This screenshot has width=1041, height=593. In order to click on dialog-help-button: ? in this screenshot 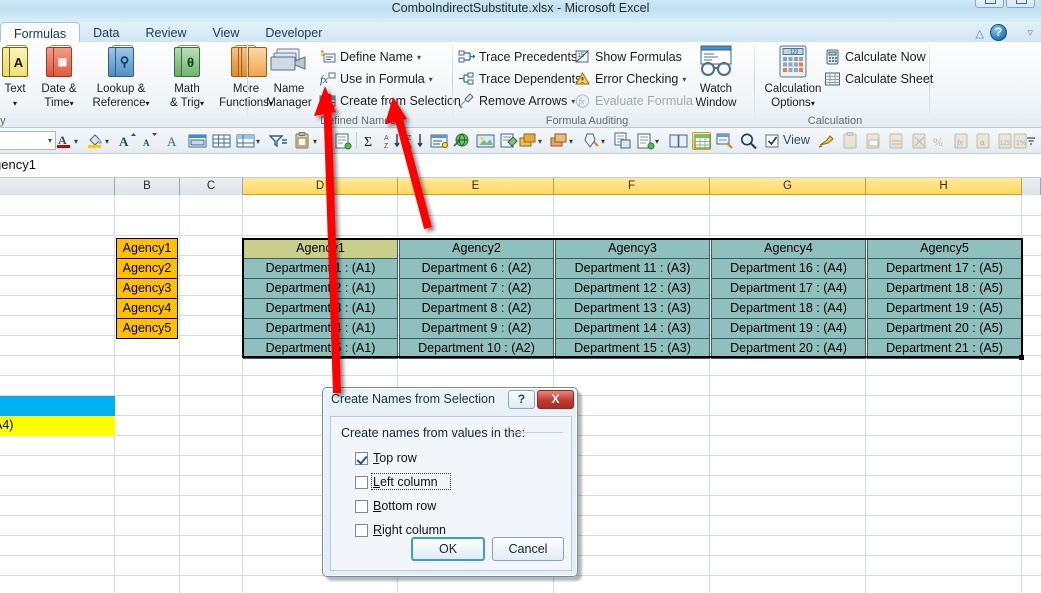, I will do `click(521, 399)`.